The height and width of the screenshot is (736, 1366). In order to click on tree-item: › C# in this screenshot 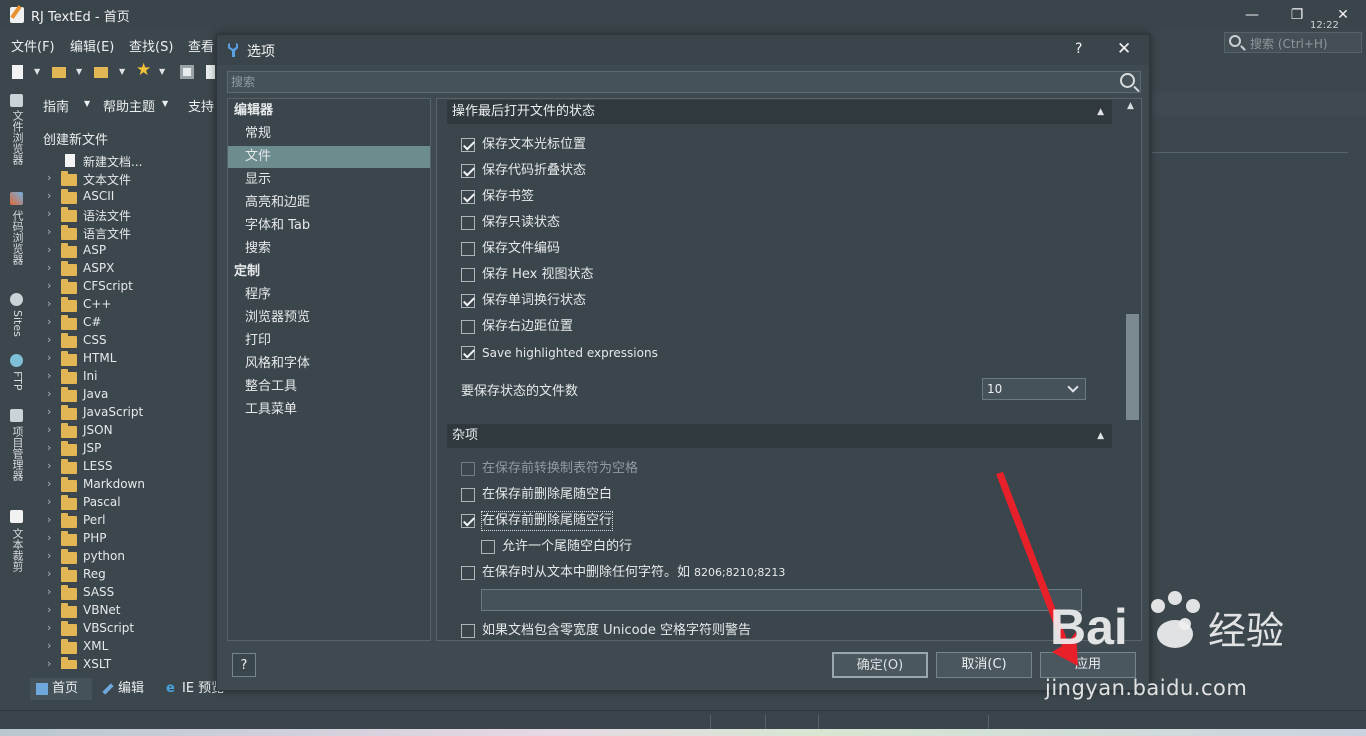, I will do `click(125, 323)`.